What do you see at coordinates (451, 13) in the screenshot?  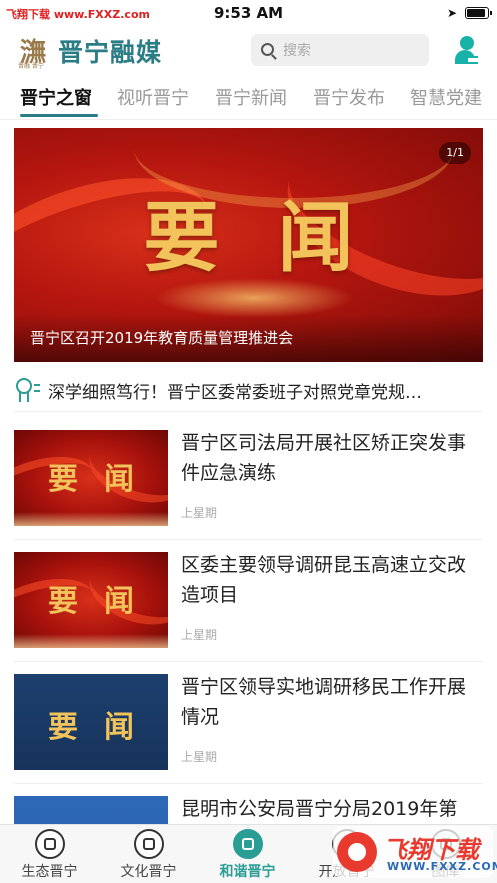 I see `location-icon: ➤` at bounding box center [451, 13].